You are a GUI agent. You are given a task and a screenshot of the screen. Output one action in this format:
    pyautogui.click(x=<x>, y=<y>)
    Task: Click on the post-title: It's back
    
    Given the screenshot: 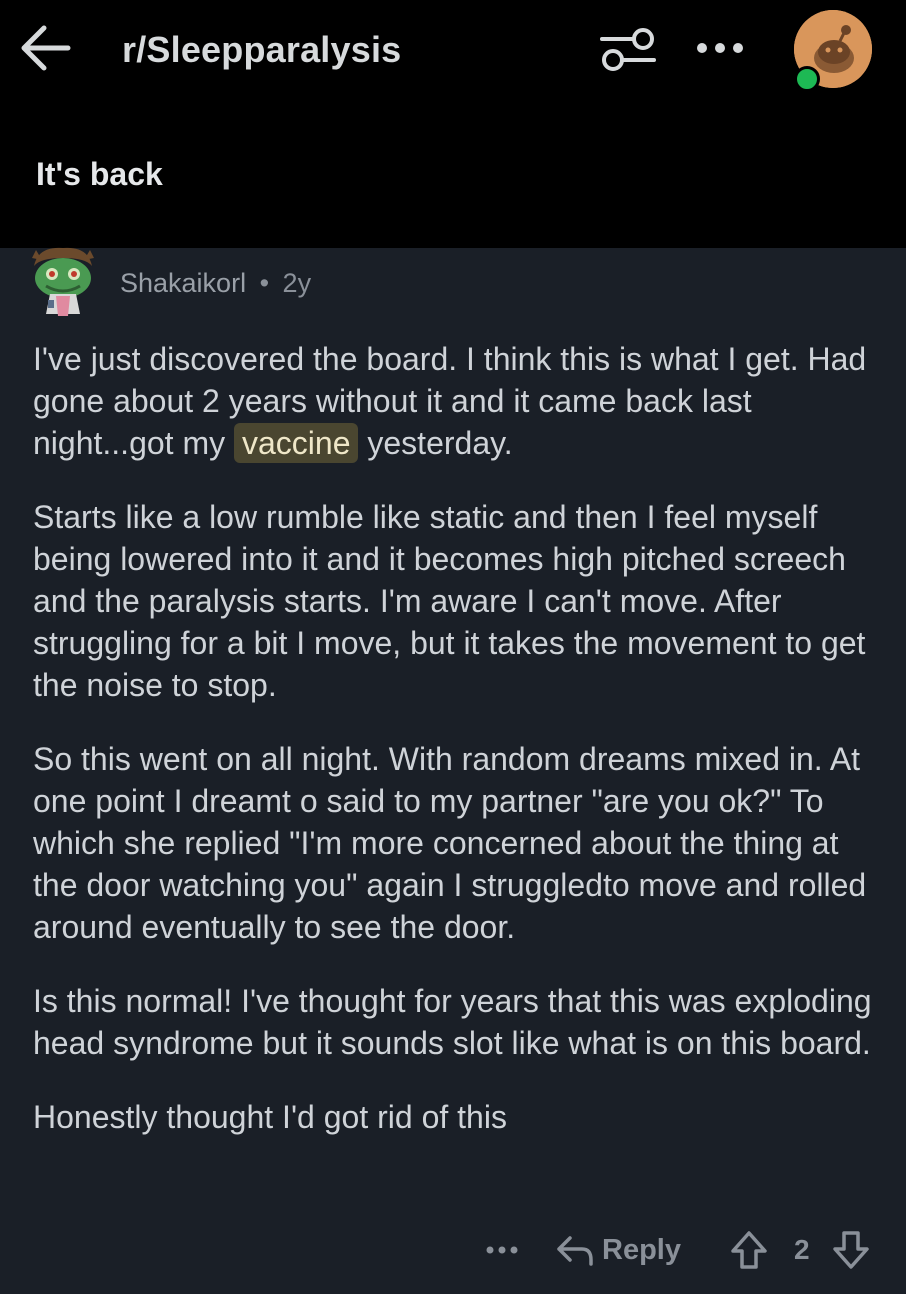 What is the action you would take?
    pyautogui.click(x=99, y=174)
    